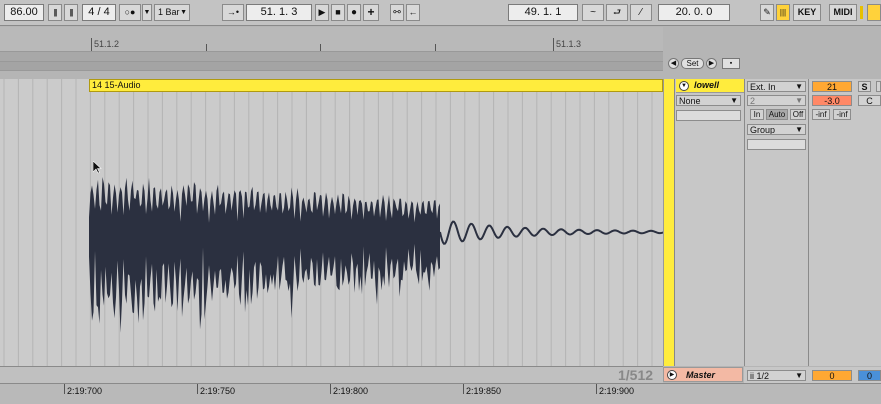 This screenshot has width=881, height=404. What do you see at coordinates (807, 12) in the screenshot?
I see `key-map-button: KEY` at bounding box center [807, 12].